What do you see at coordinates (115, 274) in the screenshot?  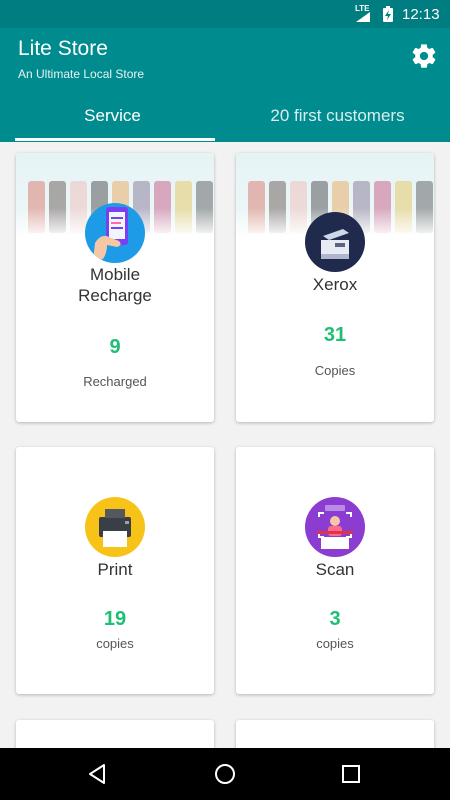 I see `service-label: Mobile` at bounding box center [115, 274].